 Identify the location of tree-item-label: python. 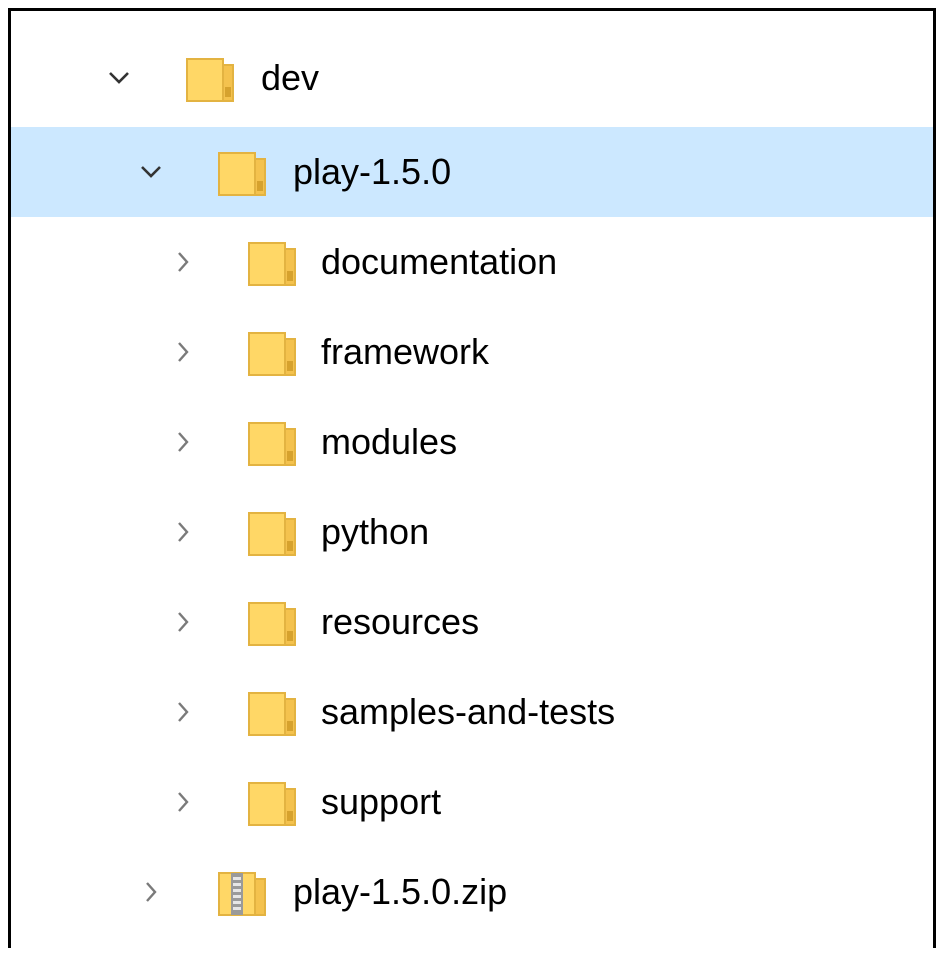
(375, 531).